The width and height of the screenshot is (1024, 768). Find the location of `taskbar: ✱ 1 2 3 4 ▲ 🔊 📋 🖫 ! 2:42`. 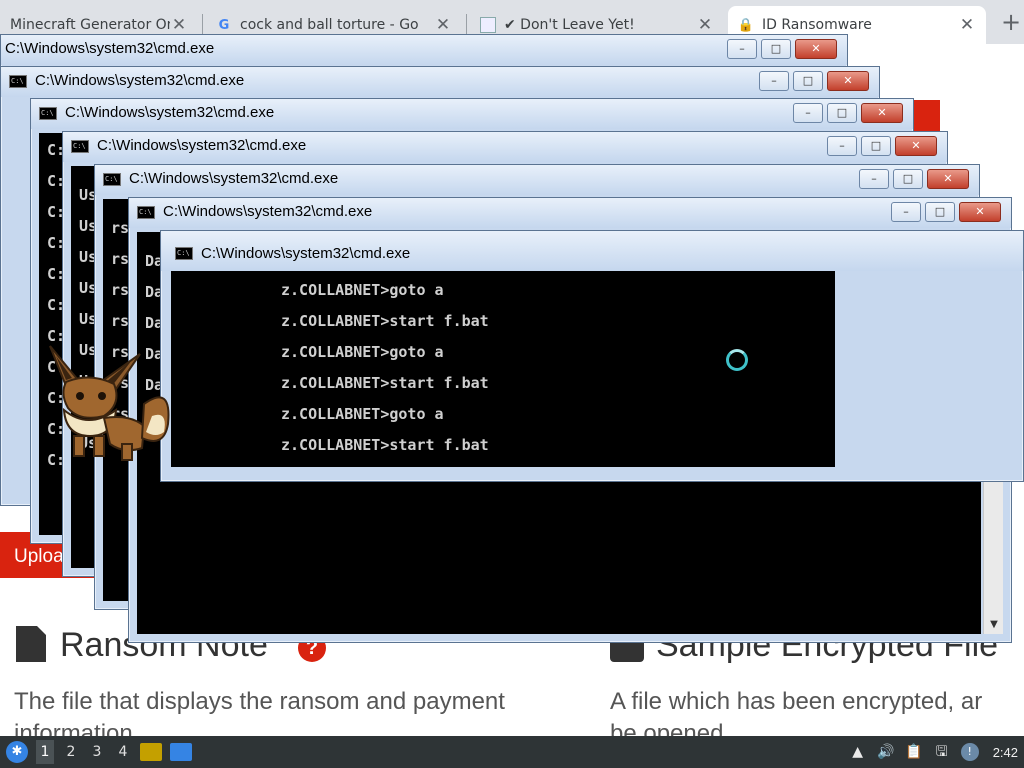

taskbar: ✱ 1 2 3 4 ▲ 🔊 📋 🖫 ! 2:42 is located at coordinates (512, 752).